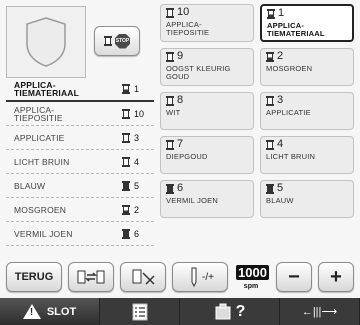 The width and height of the screenshot is (360, 325). I want to click on thread-cut-icon, so click(143, 277).